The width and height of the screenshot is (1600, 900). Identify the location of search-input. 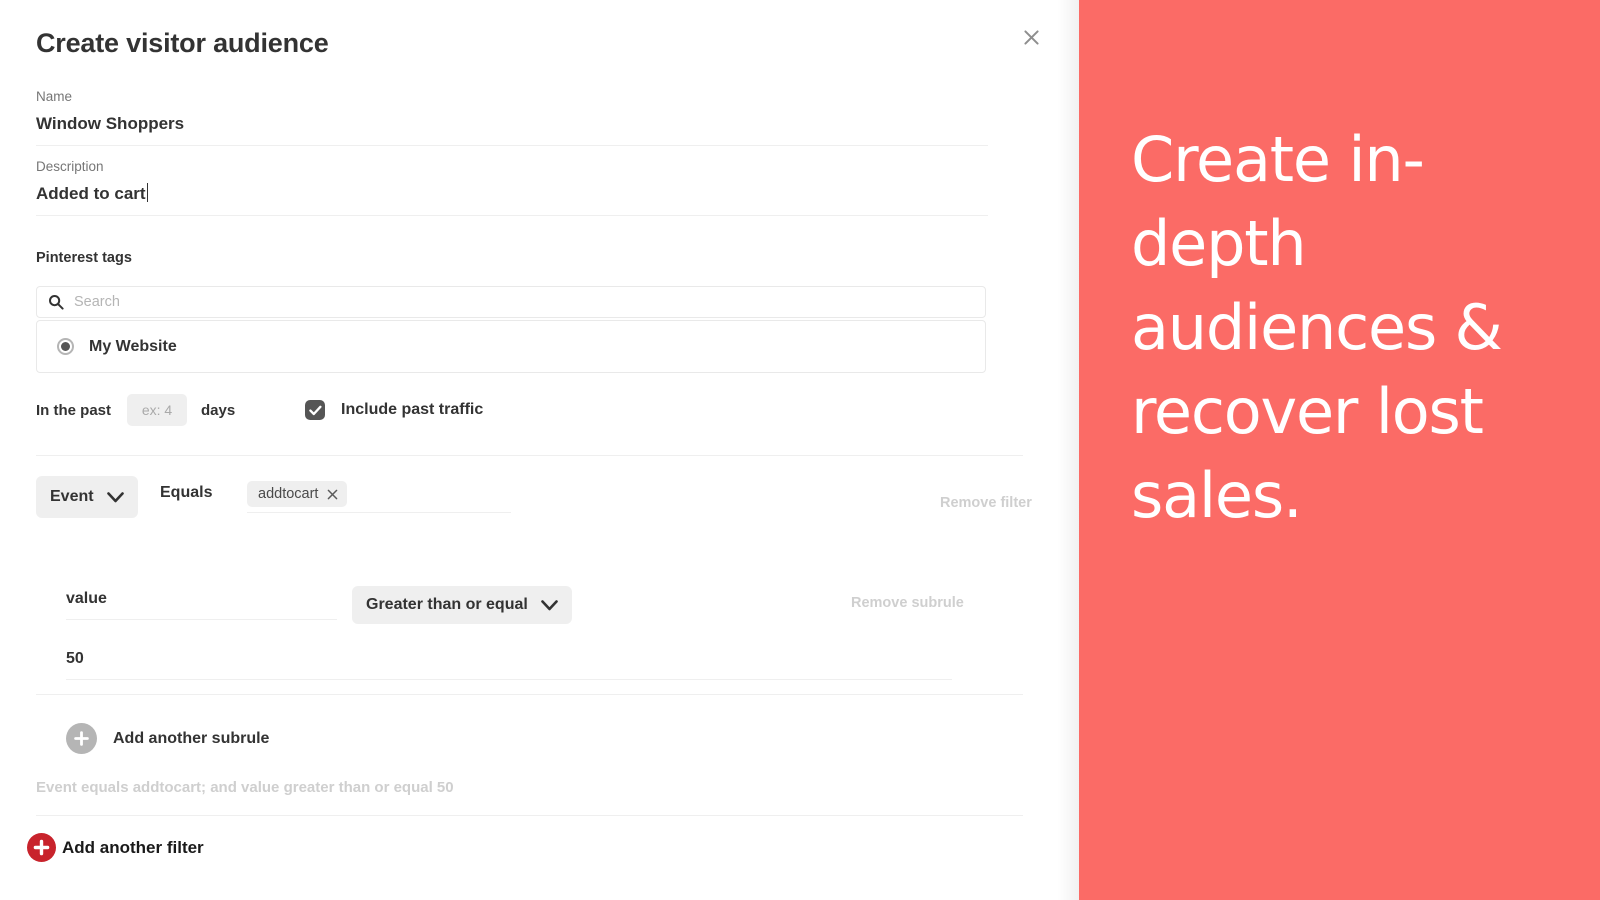
(529, 302).